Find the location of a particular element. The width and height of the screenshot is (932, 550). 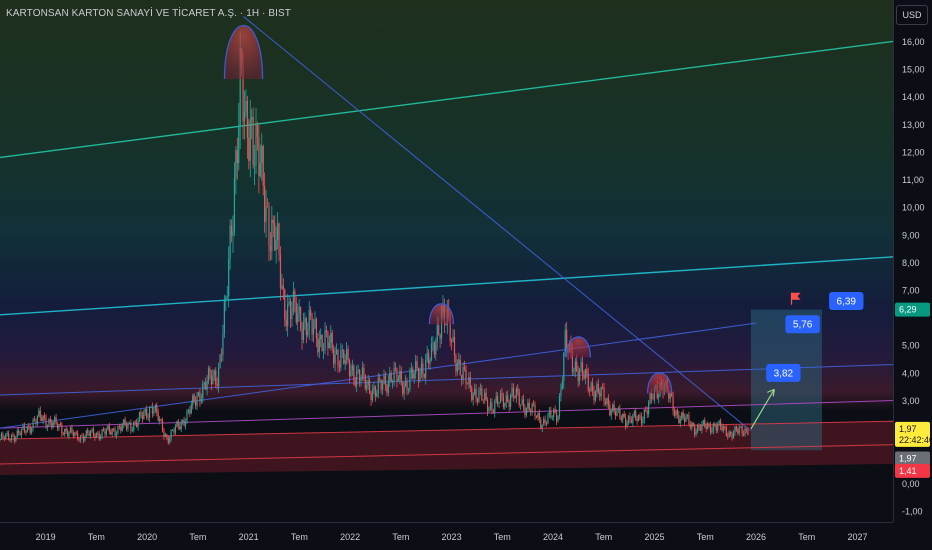

x-tick-label: 2025 is located at coordinates (655, 537).